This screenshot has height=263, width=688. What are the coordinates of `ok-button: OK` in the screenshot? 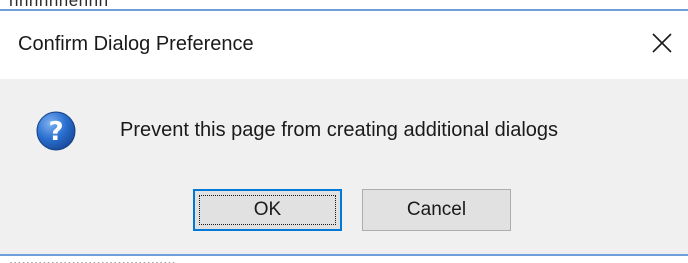 It's located at (267, 210).